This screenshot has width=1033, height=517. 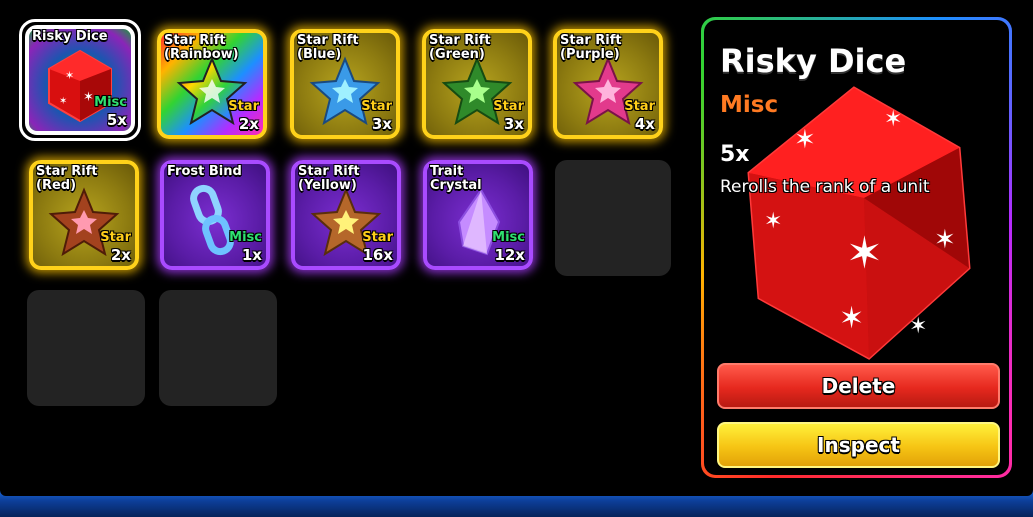 I want to click on slot-name: Star Rift (Blue), so click(x=328, y=47).